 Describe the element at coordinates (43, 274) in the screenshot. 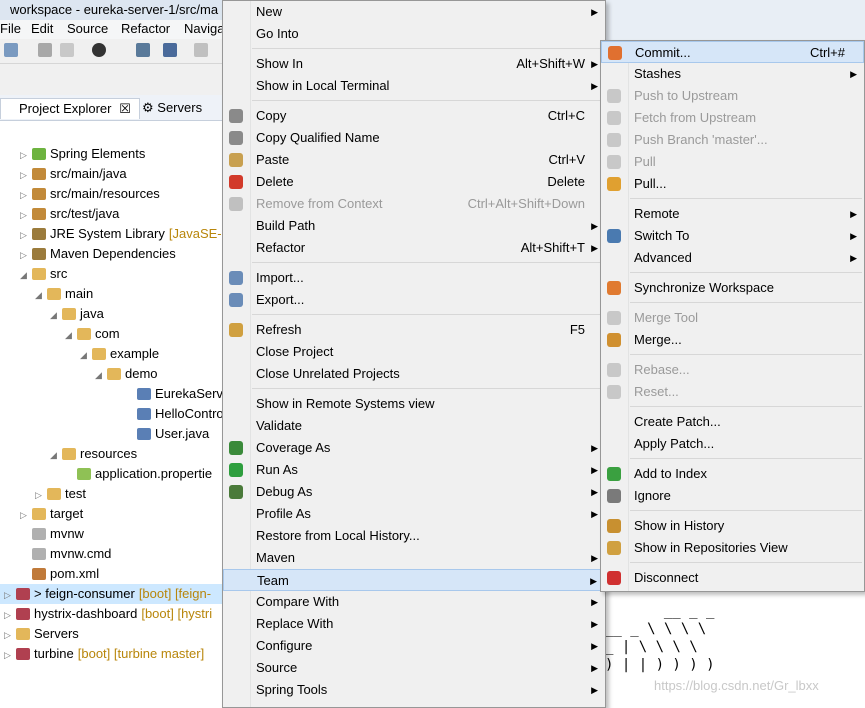

I see `tree-item-src: ◢ src` at that location.